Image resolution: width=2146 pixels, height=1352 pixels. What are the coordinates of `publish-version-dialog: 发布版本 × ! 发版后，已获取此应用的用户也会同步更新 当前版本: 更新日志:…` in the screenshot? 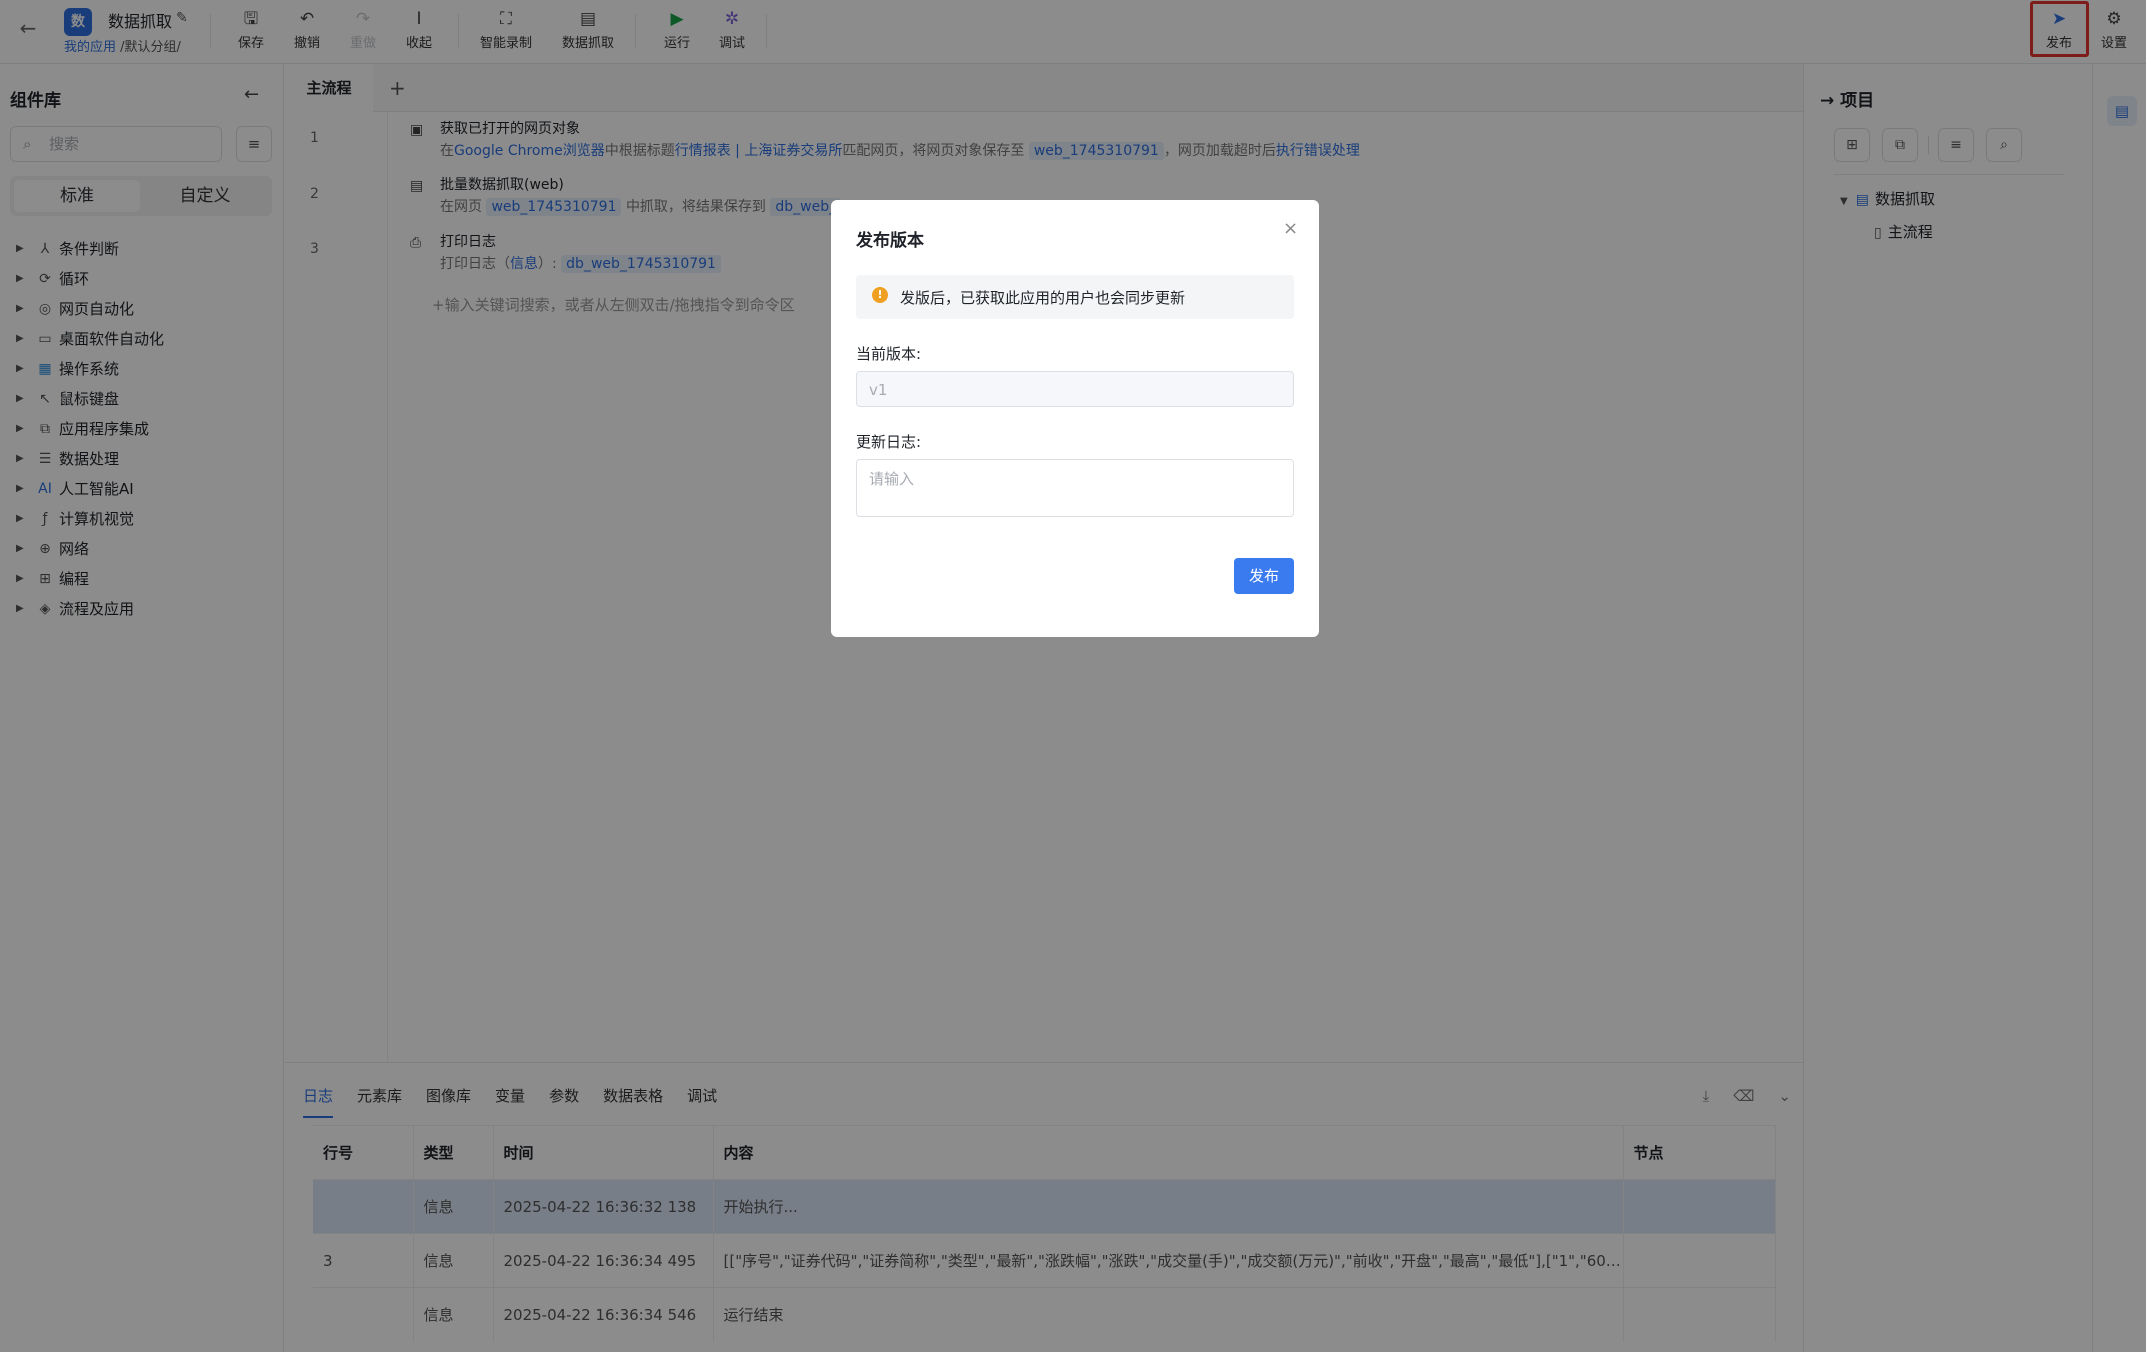 It's located at (1075, 418).